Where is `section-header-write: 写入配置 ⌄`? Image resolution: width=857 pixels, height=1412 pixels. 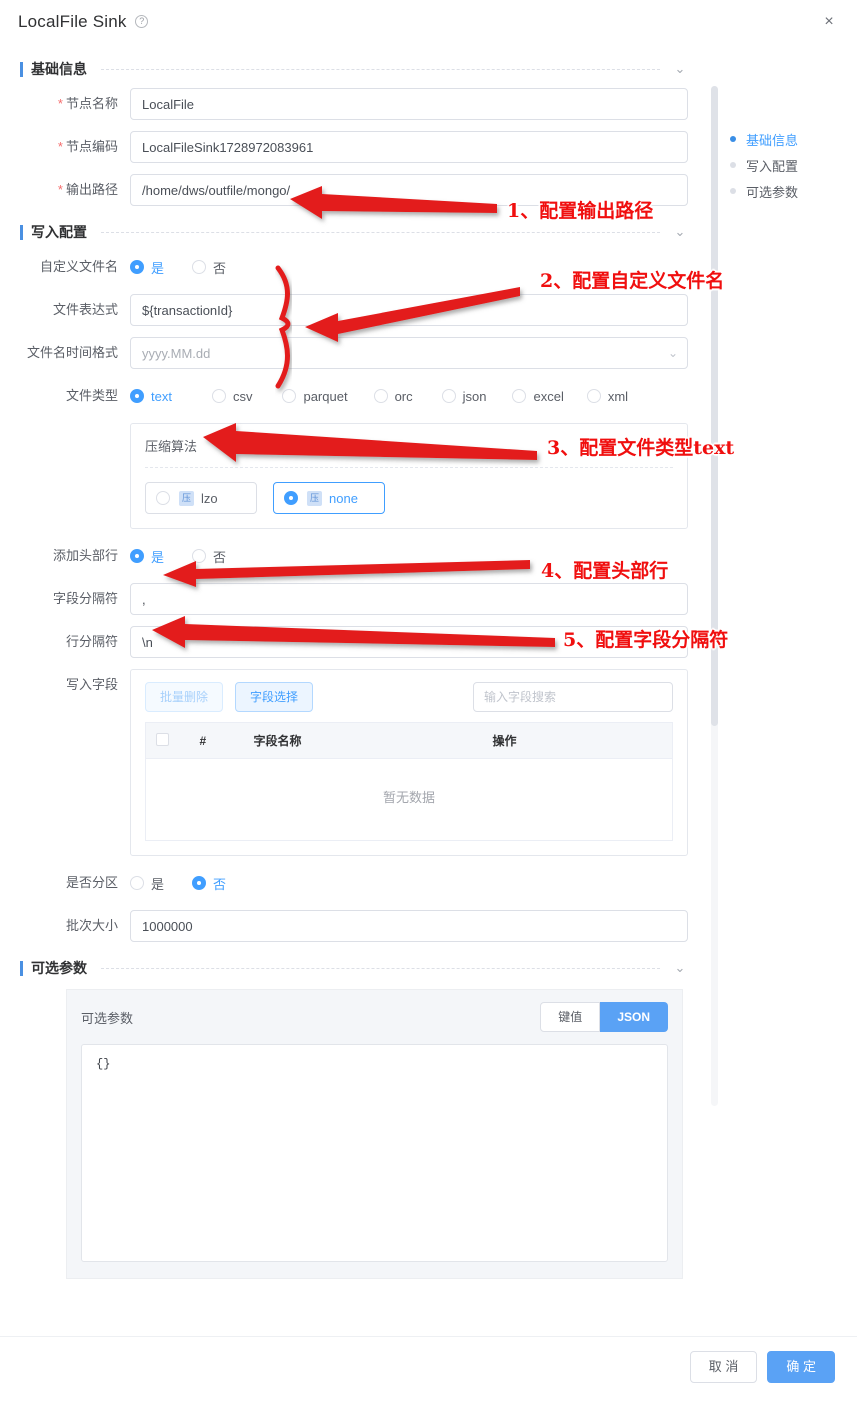 section-header-write: 写入配置 ⌄ is located at coordinates (359, 232).